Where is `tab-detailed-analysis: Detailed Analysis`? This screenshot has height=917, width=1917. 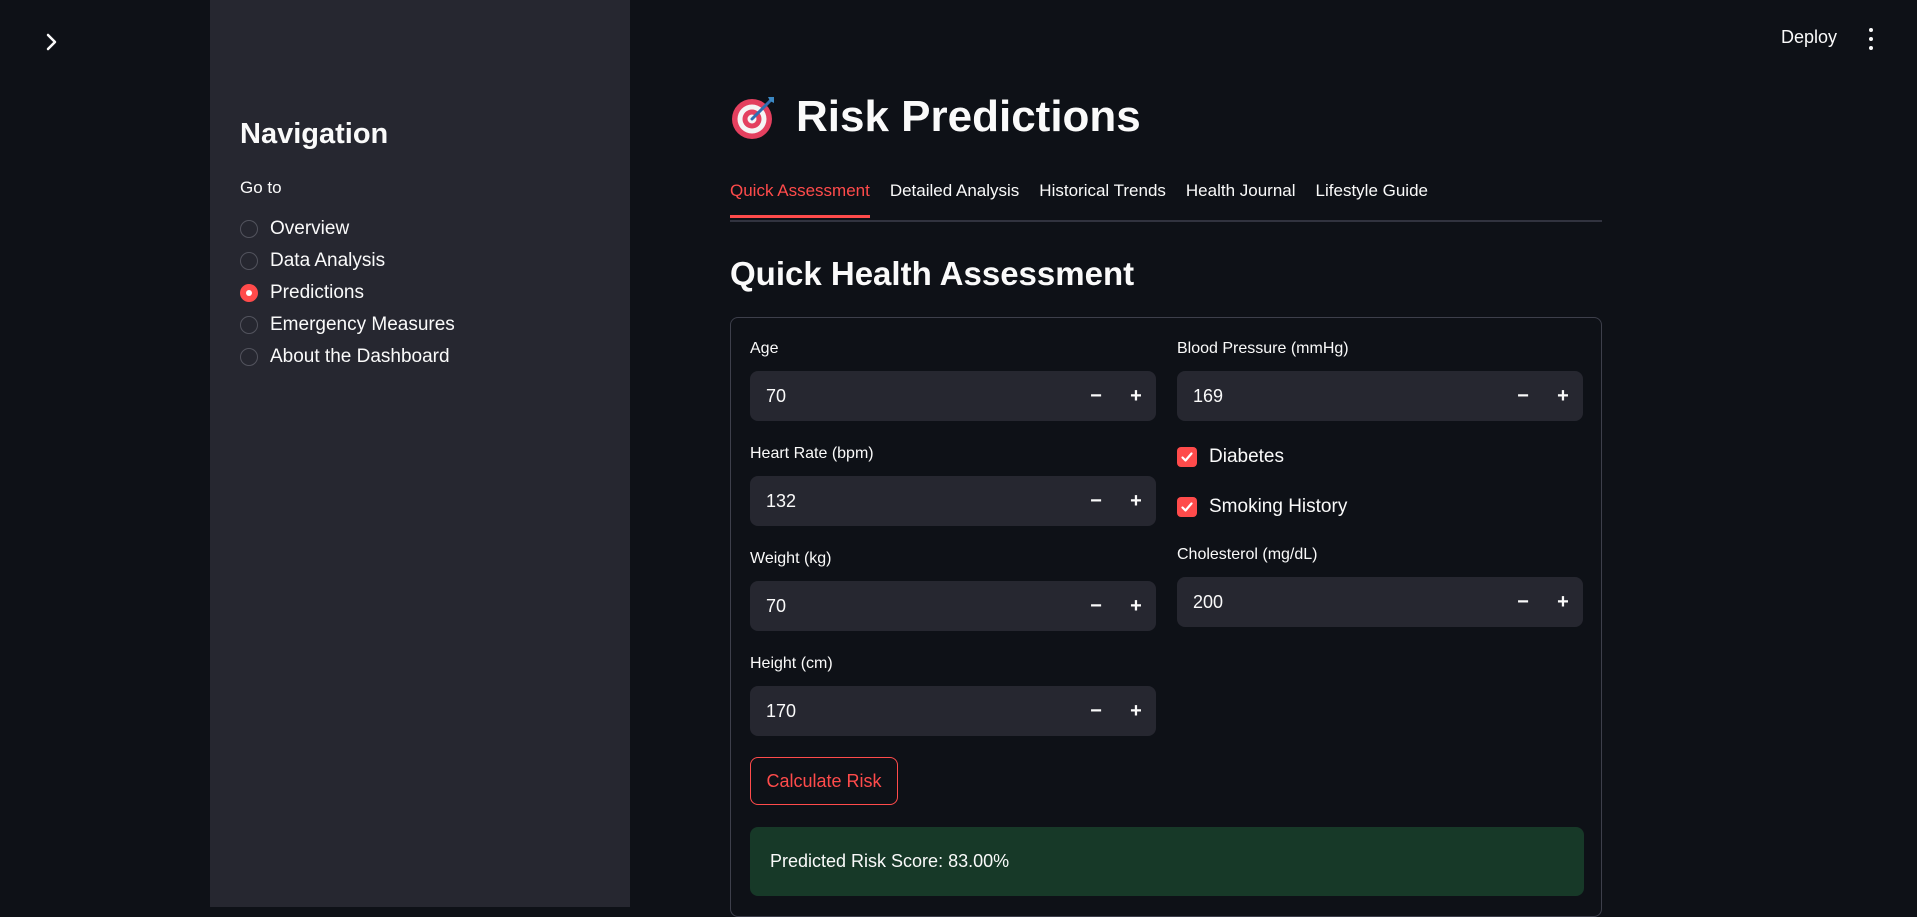
tab-detailed-analysis: Detailed Analysis is located at coordinates (954, 194).